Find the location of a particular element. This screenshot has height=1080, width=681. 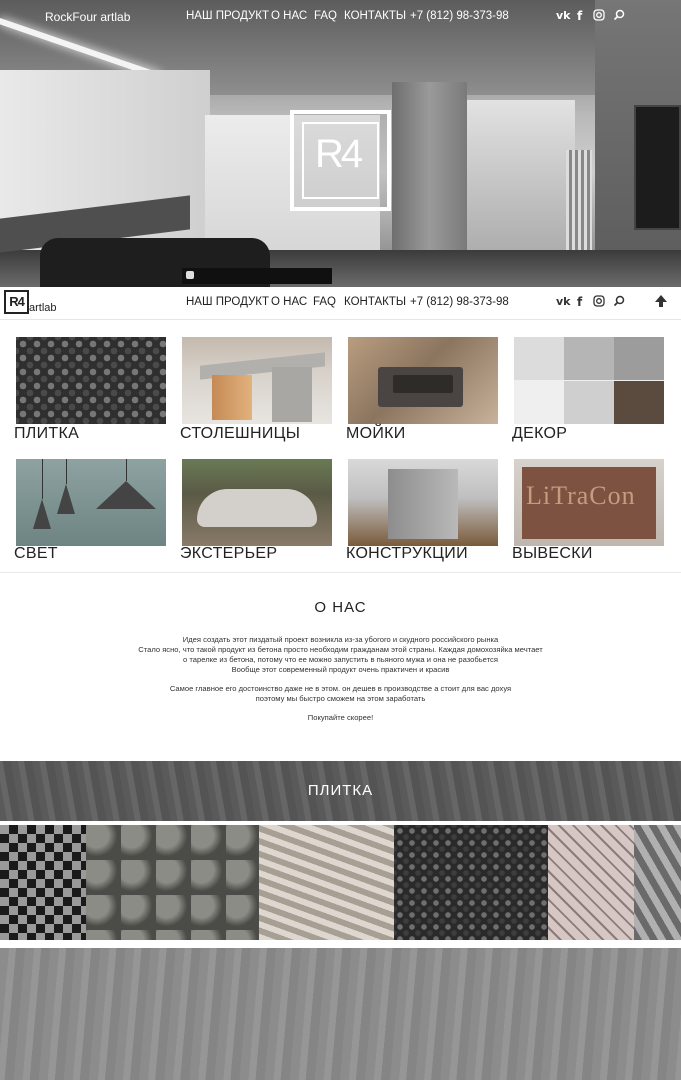

category-label-decor: ДЕКОР is located at coordinates (539, 434).